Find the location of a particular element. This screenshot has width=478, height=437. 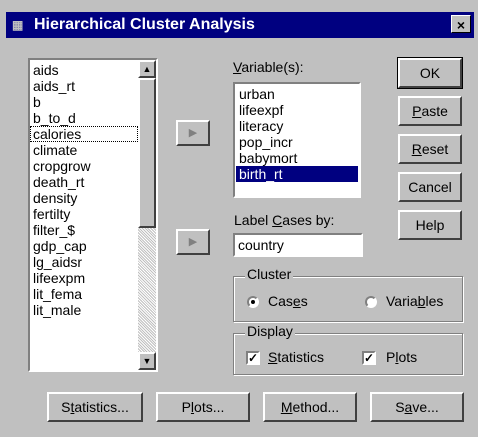

radio-selected-dot is located at coordinates (253, 302).